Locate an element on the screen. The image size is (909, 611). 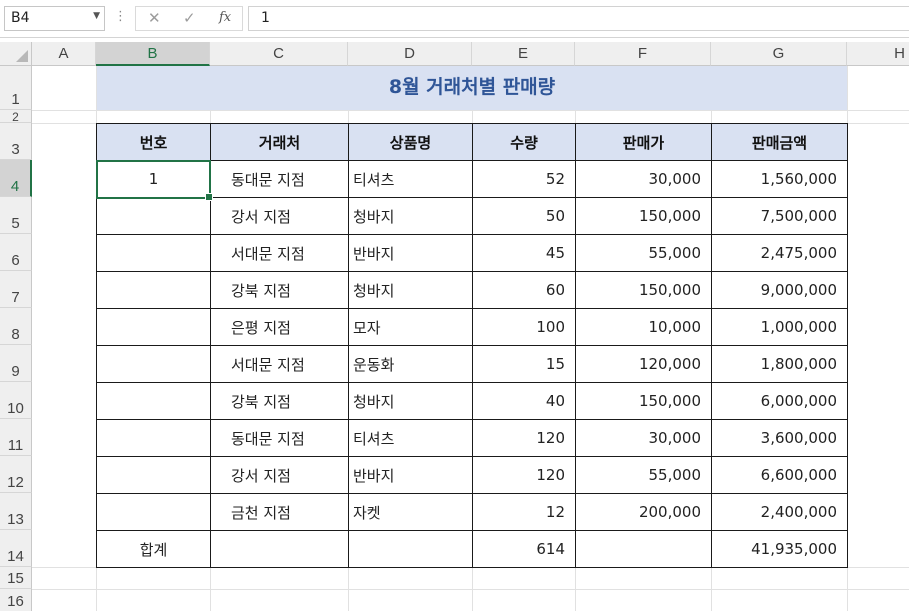
column-header-b: B is located at coordinates (153, 54).